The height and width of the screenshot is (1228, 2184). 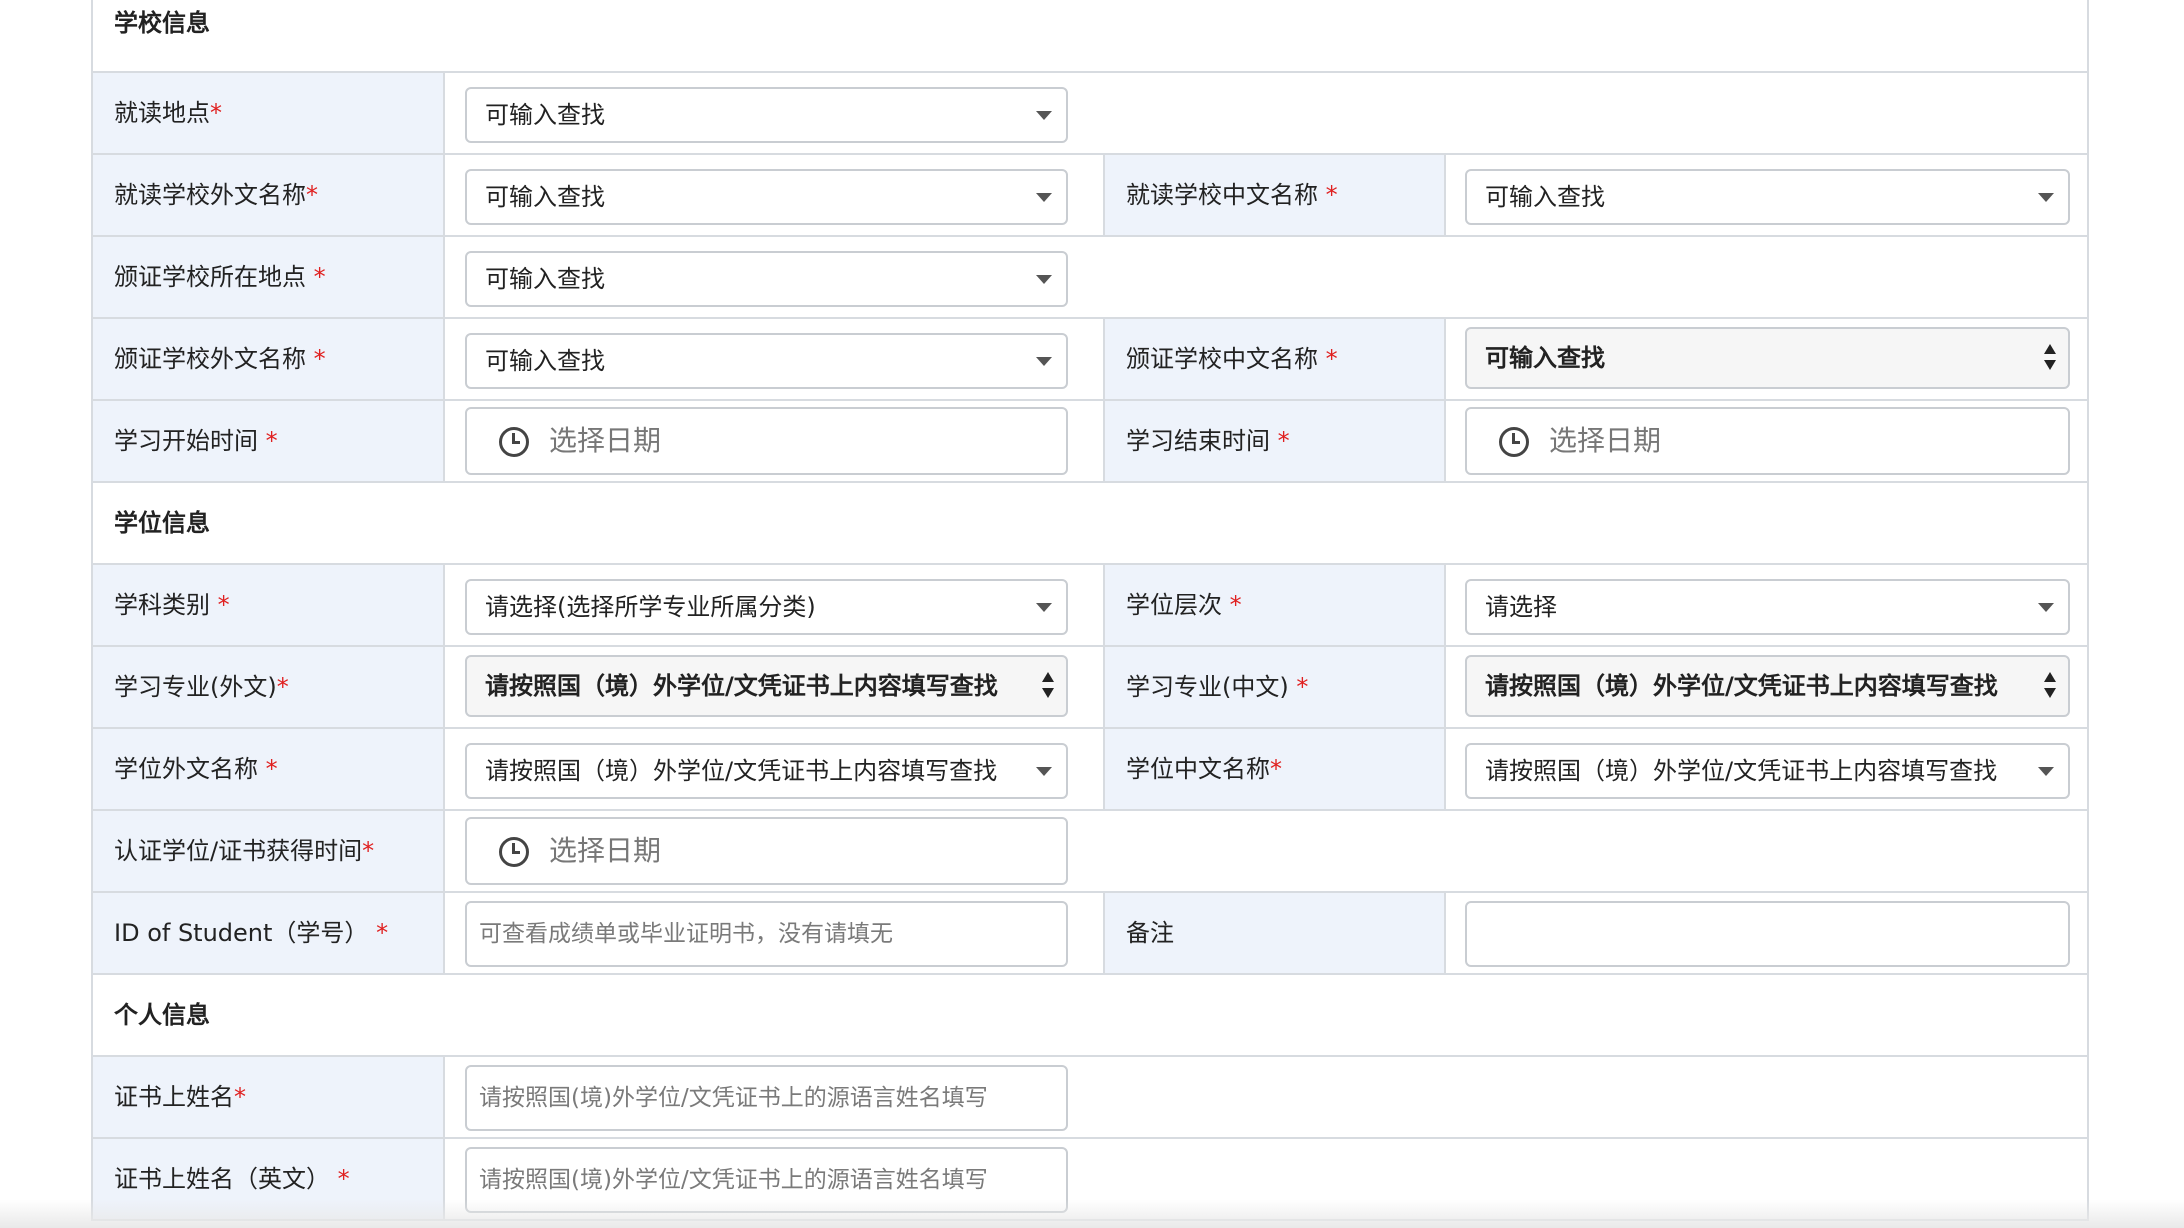 What do you see at coordinates (1090, 114) in the screenshot?
I see `row-study-place: 就读地点* 可输入查找` at bounding box center [1090, 114].